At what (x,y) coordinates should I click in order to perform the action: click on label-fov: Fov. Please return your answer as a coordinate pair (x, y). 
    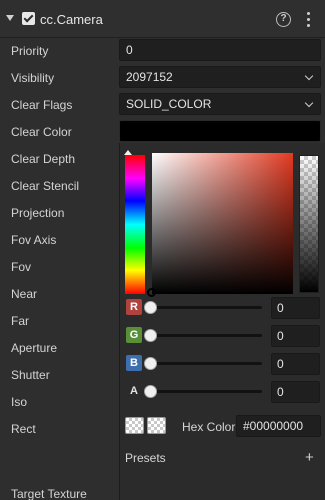
    Looking at the image, I should click on (21, 267).